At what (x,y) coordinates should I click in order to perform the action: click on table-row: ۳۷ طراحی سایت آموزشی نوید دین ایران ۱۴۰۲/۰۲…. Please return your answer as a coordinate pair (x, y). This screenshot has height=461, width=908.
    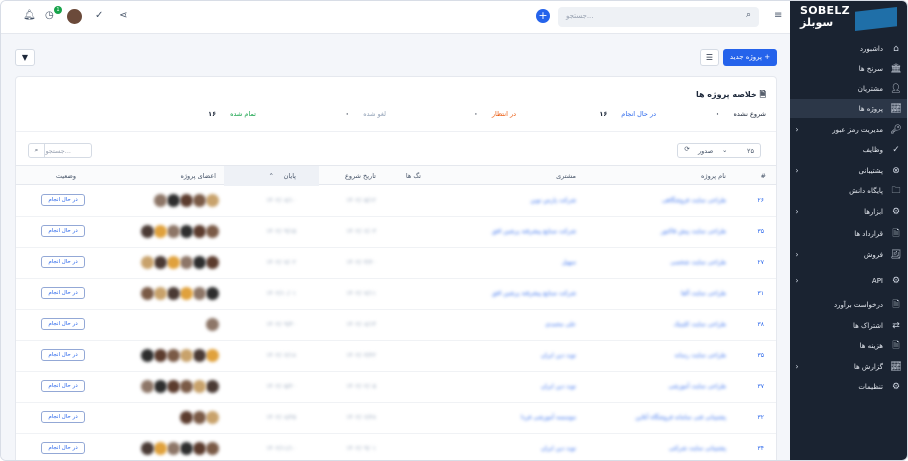
    Looking at the image, I should click on (396, 387).